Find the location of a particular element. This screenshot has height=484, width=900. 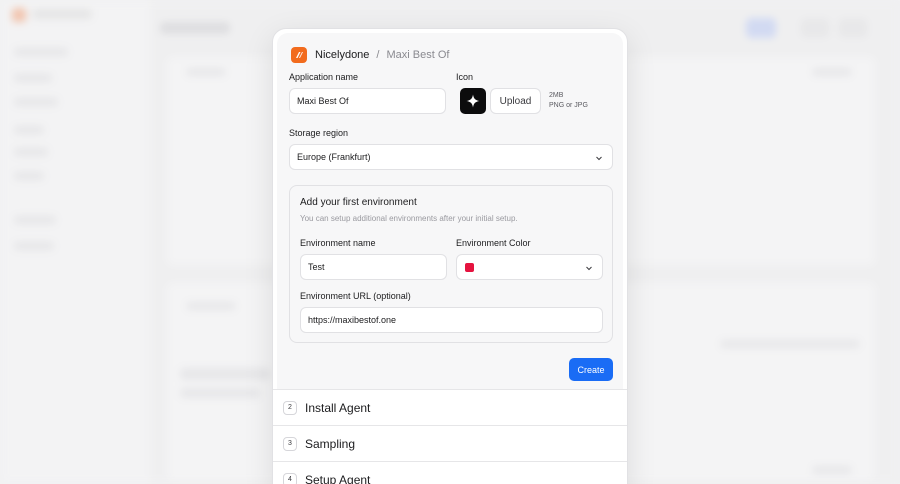

background-logo-text is located at coordinates (62, 14).